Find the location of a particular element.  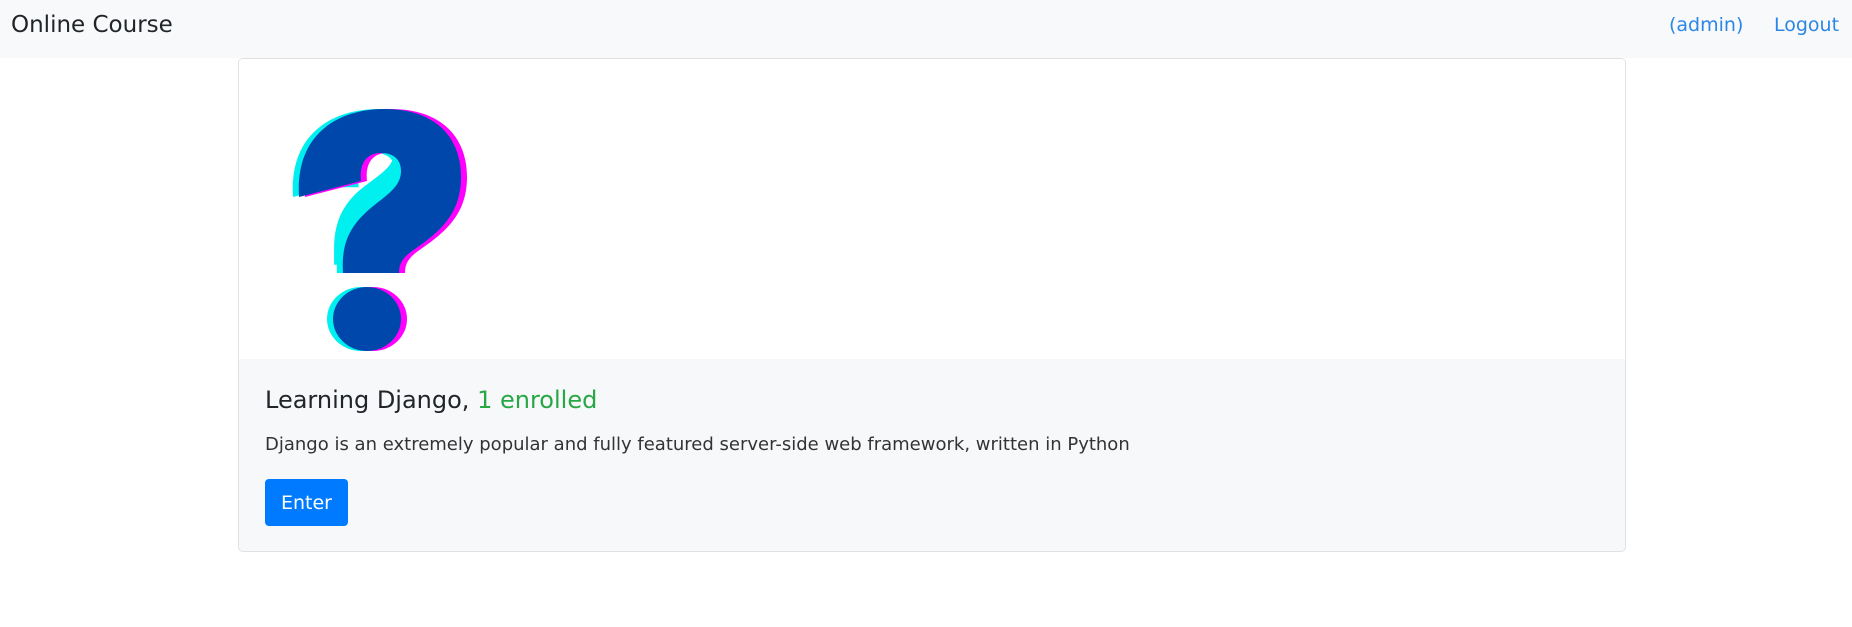

course-title: Learning Django, 1 enrolled is located at coordinates (431, 400).